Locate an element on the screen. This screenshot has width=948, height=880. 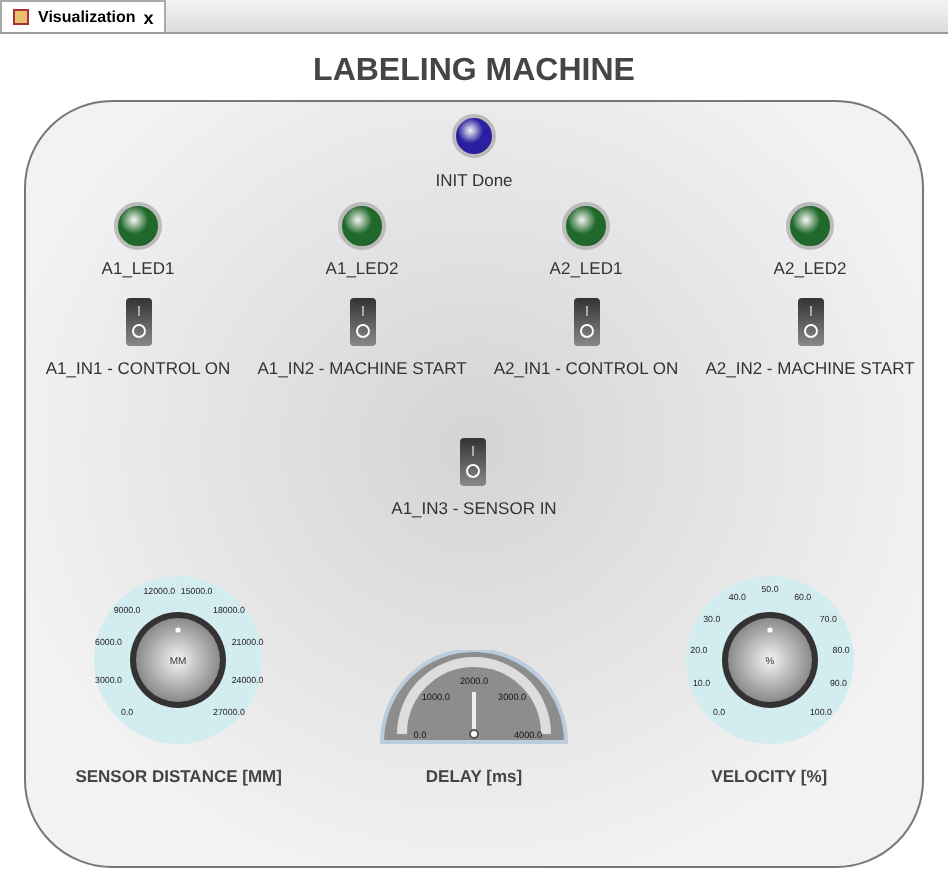
switch-label: A1_IN1 - CONTROL ON is located at coordinates (138, 368).